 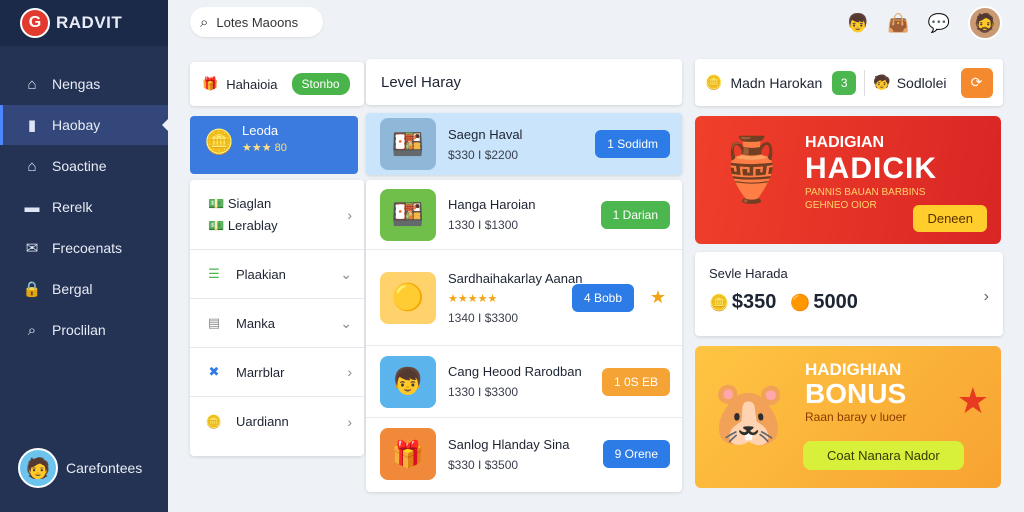 What do you see at coordinates (89, 22) in the screenshot?
I see `brand-name: RADVIT` at bounding box center [89, 22].